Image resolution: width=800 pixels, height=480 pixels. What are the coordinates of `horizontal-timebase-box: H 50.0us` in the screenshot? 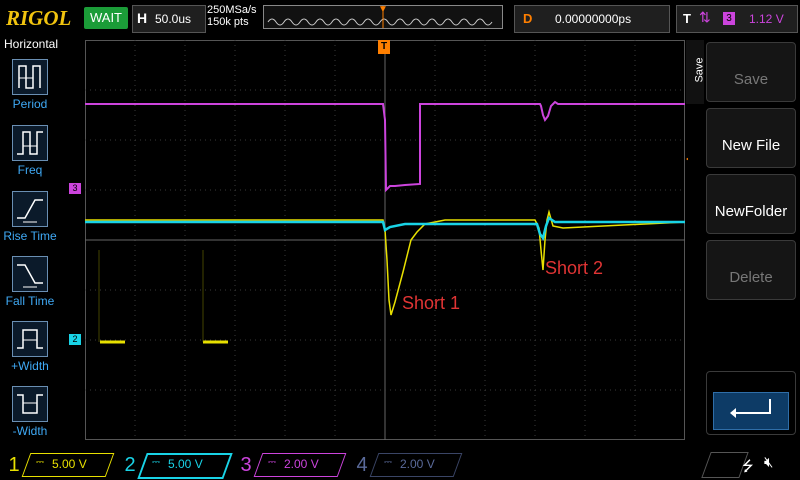 It's located at (169, 19).